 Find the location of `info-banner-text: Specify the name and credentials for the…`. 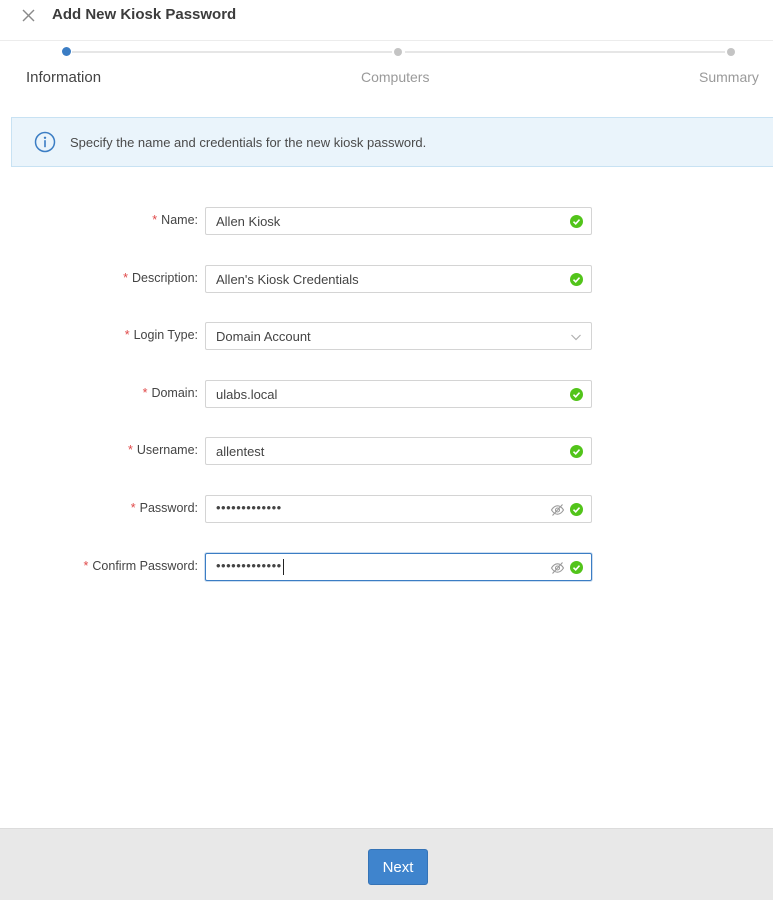

info-banner-text: Specify the name and credentials for the… is located at coordinates (248, 142).